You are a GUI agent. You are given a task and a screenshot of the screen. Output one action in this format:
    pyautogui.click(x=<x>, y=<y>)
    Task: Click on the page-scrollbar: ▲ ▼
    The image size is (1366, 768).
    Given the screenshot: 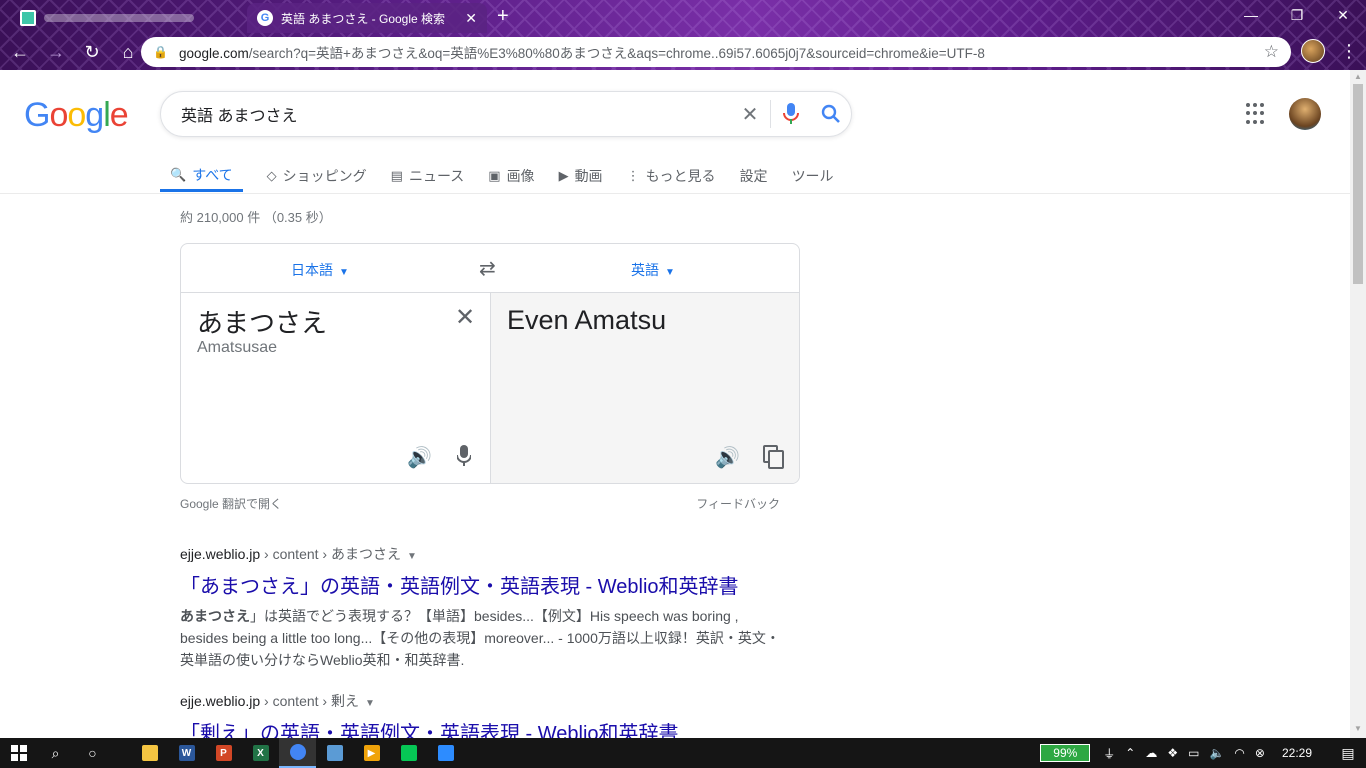 What is the action you would take?
    pyautogui.click(x=1358, y=404)
    